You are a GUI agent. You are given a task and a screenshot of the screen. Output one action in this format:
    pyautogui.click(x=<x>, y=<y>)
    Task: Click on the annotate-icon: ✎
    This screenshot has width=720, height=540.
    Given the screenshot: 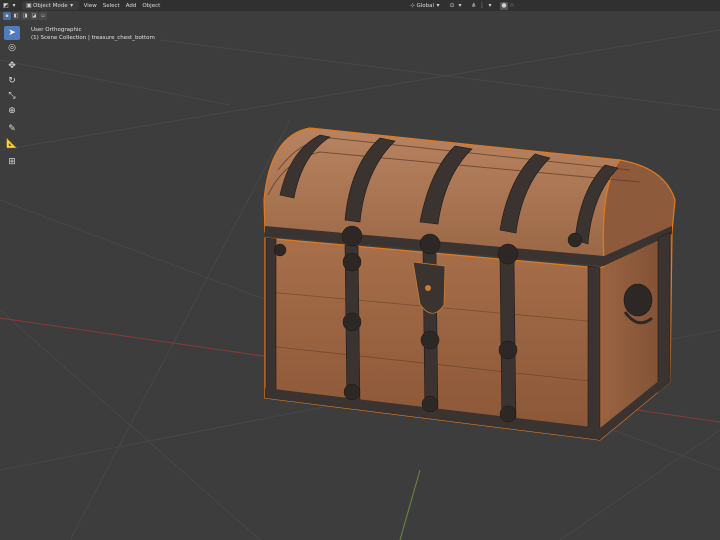 What is the action you would take?
    pyautogui.click(x=12, y=129)
    